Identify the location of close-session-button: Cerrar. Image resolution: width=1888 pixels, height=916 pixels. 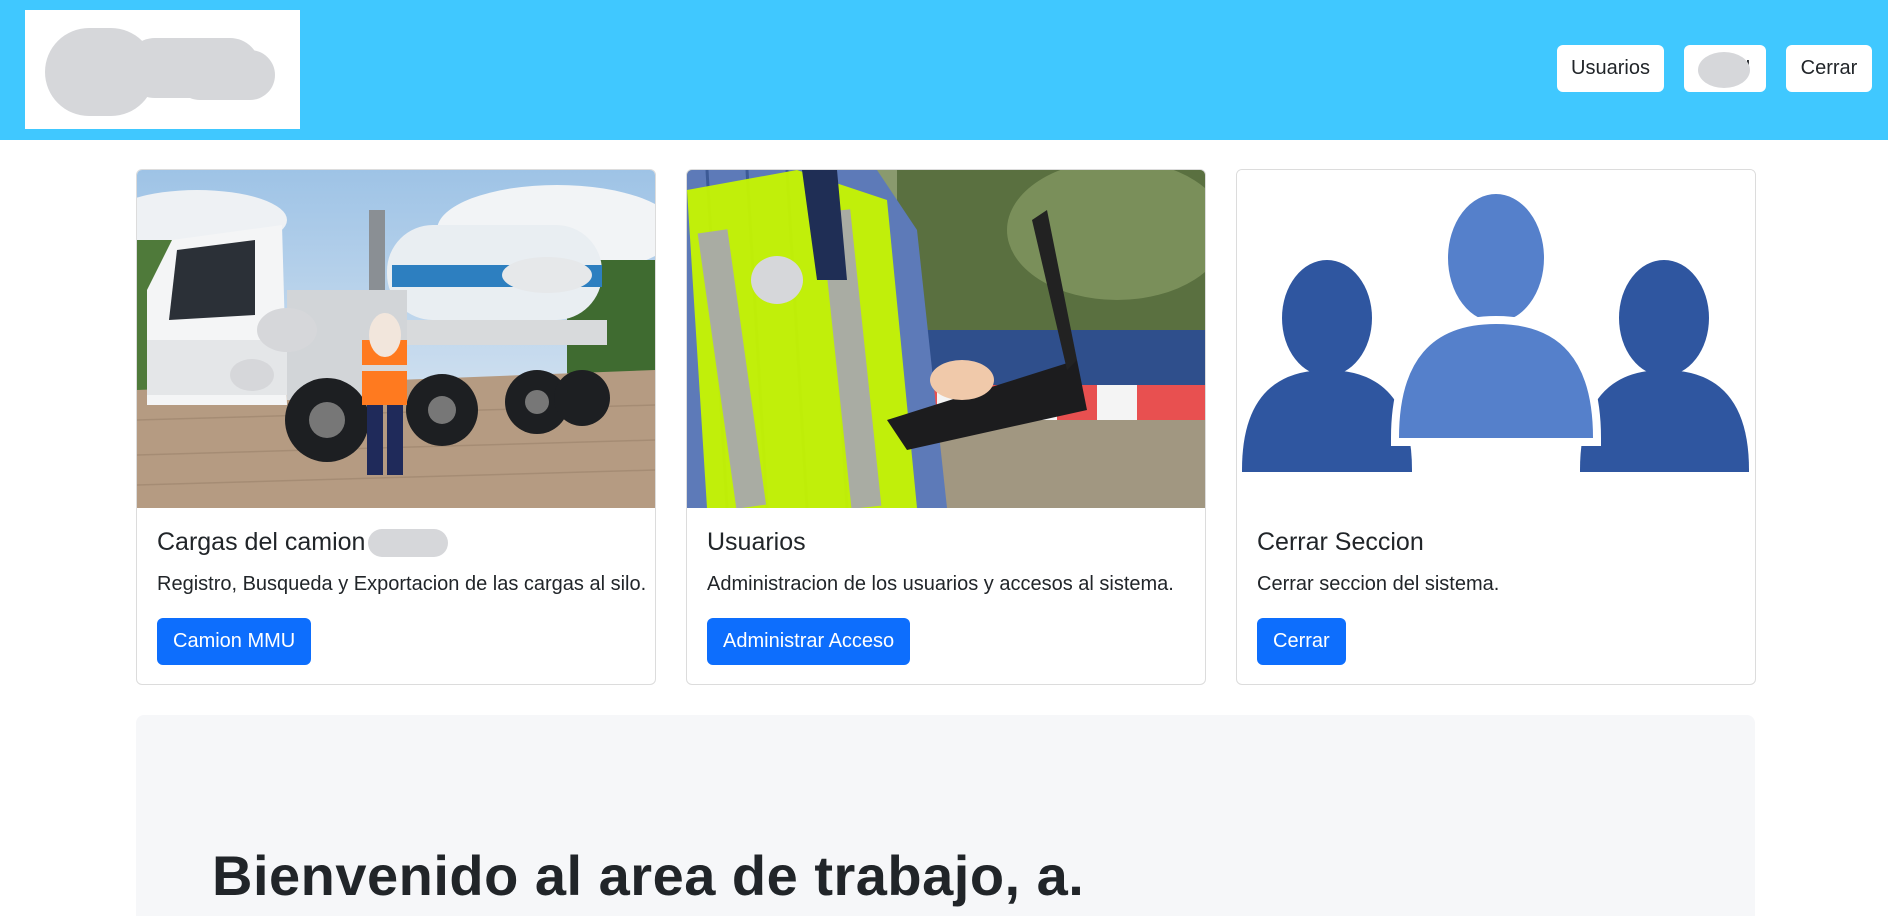
(1301, 641).